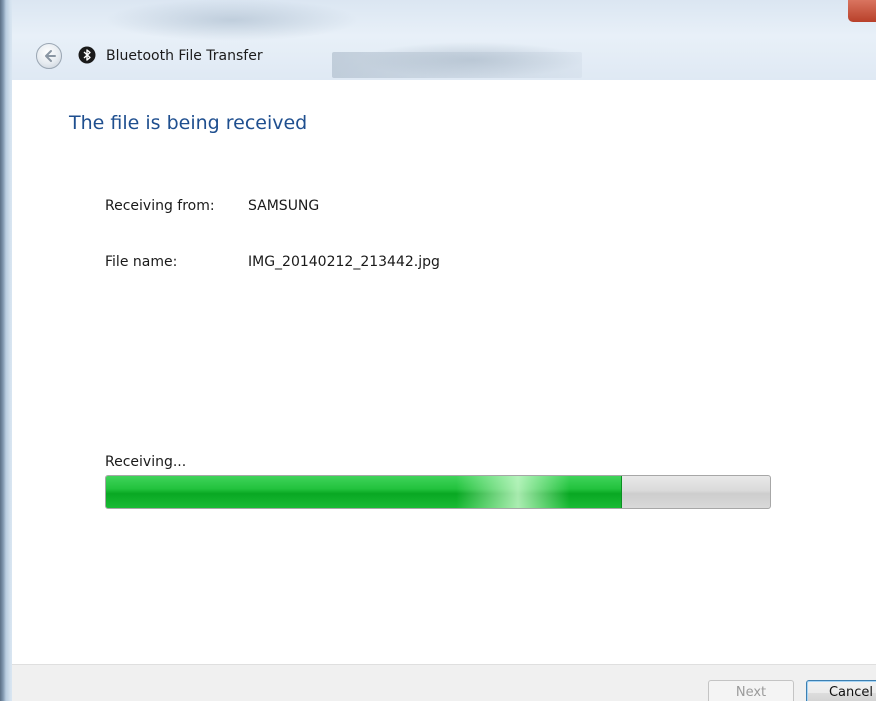  What do you see at coordinates (344, 262) in the screenshot?
I see `file-name-value: IMG_20140212_213442.jpg` at bounding box center [344, 262].